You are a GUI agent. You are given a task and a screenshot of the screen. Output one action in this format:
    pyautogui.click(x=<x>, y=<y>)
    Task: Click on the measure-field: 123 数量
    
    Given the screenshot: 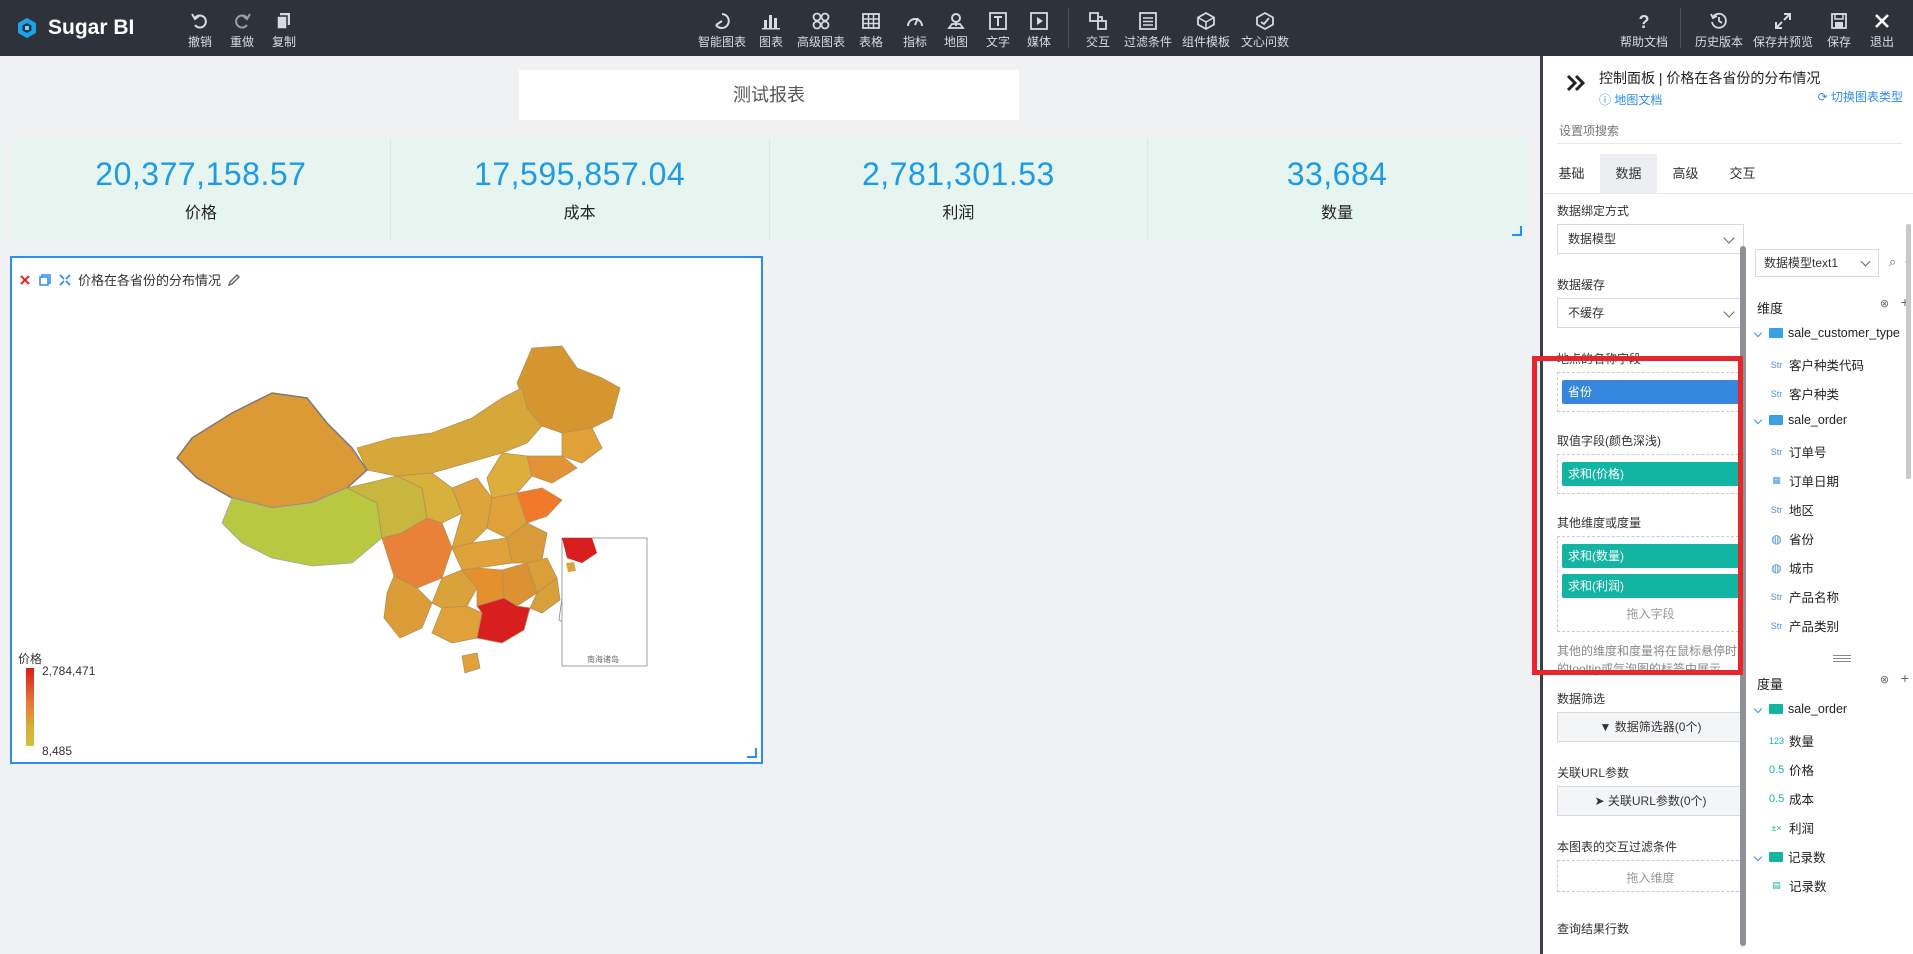 What is the action you would take?
    pyautogui.click(x=1791, y=740)
    